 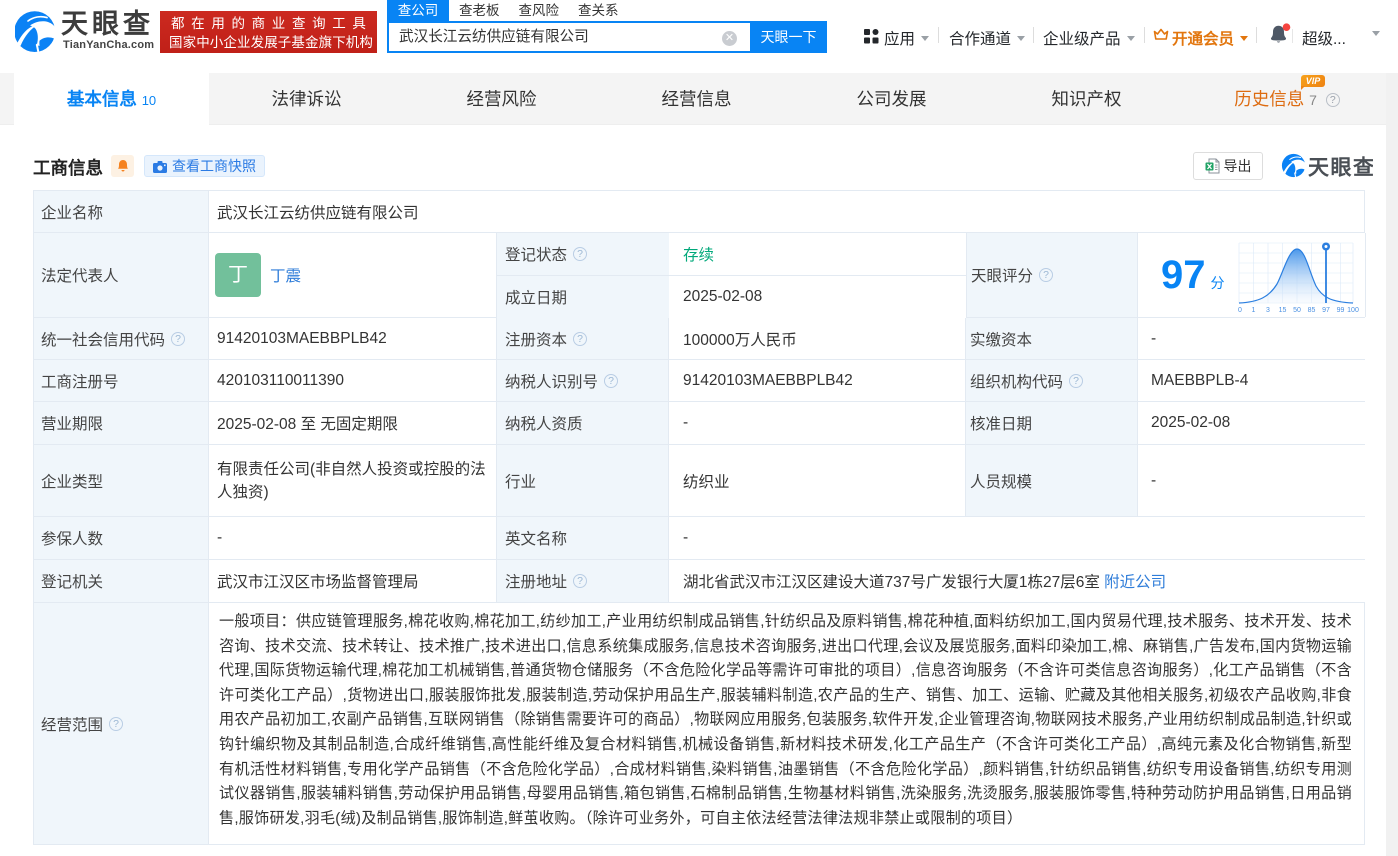 I want to click on svg-text: 97, so click(x=1326, y=310).